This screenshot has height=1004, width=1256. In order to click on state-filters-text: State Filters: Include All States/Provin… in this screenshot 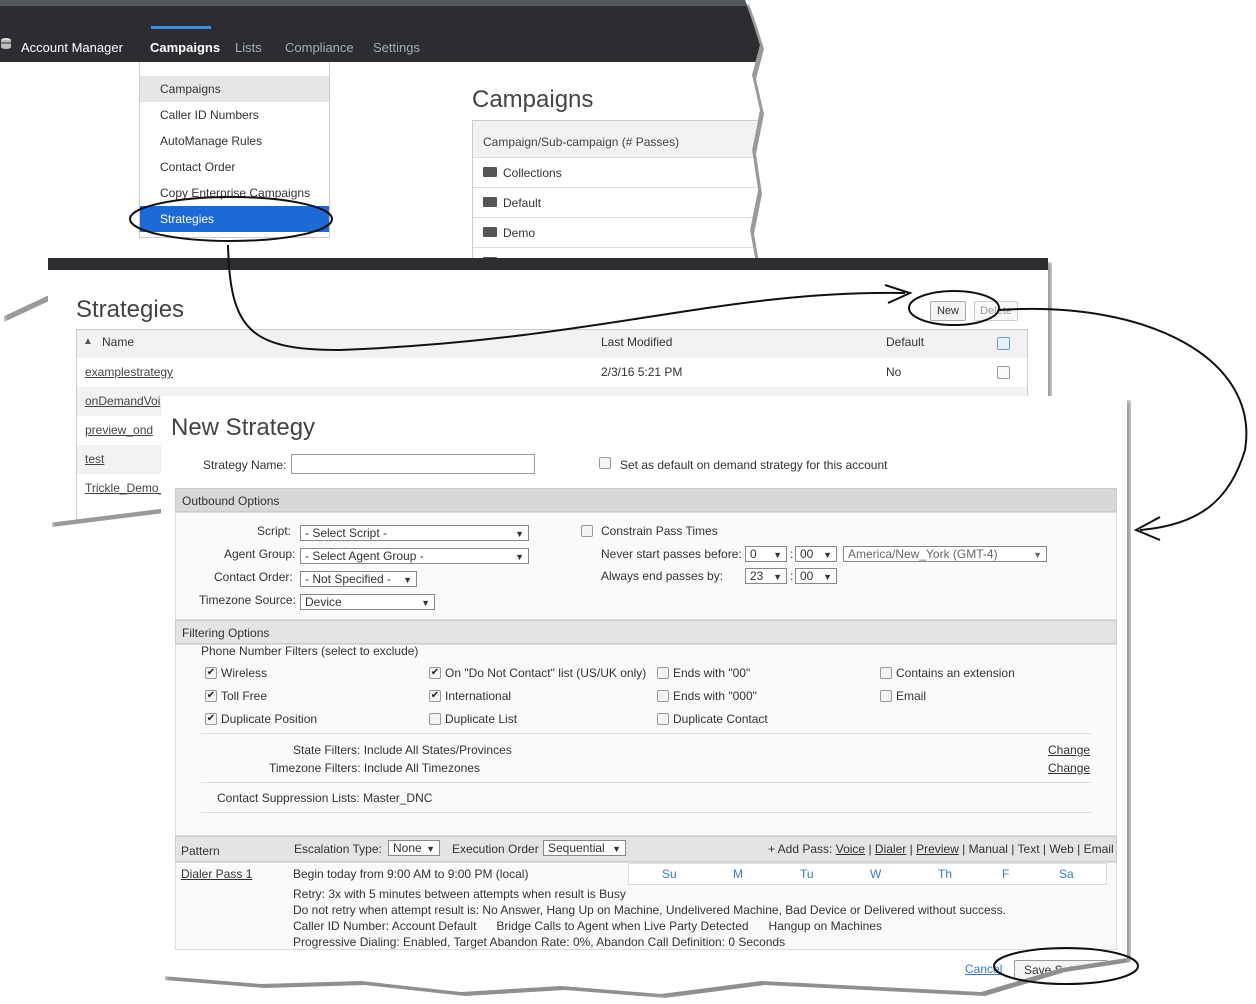, I will do `click(402, 750)`.